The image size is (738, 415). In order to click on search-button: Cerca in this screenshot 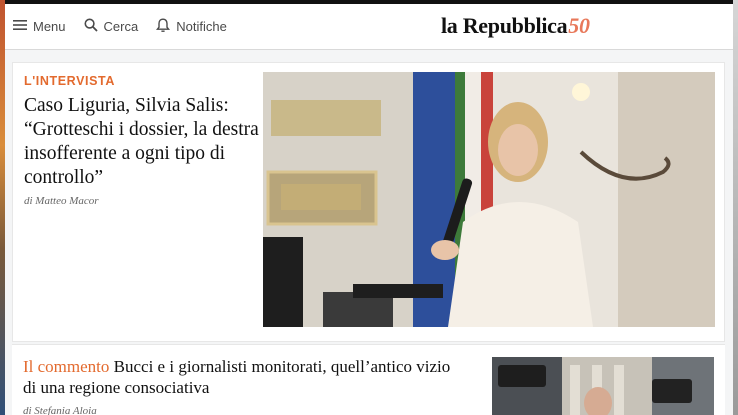, I will do `click(111, 27)`.